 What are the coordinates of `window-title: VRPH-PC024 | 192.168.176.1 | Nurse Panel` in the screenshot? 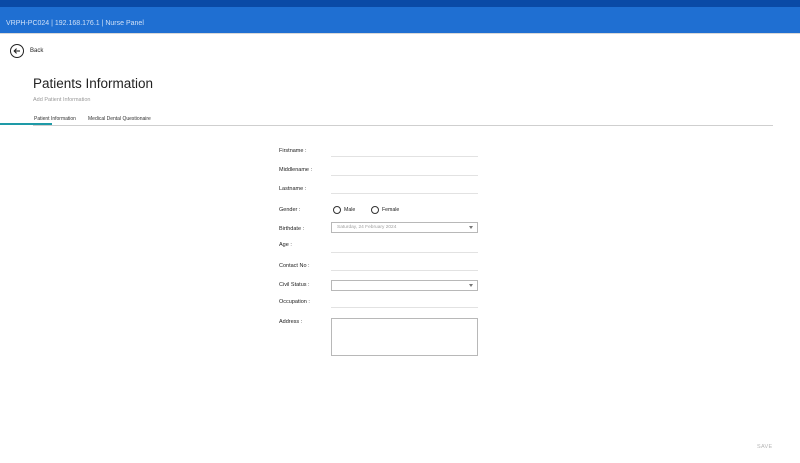 It's located at (75, 23).